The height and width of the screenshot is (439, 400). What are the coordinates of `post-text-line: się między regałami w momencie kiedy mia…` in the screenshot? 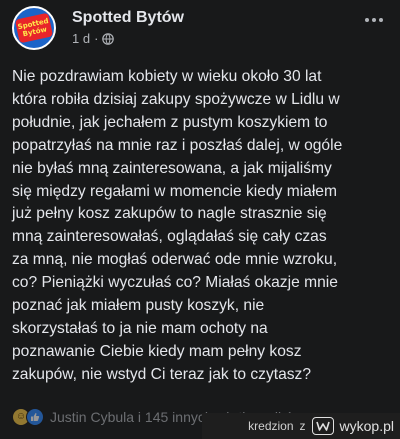 It's located at (174, 191).